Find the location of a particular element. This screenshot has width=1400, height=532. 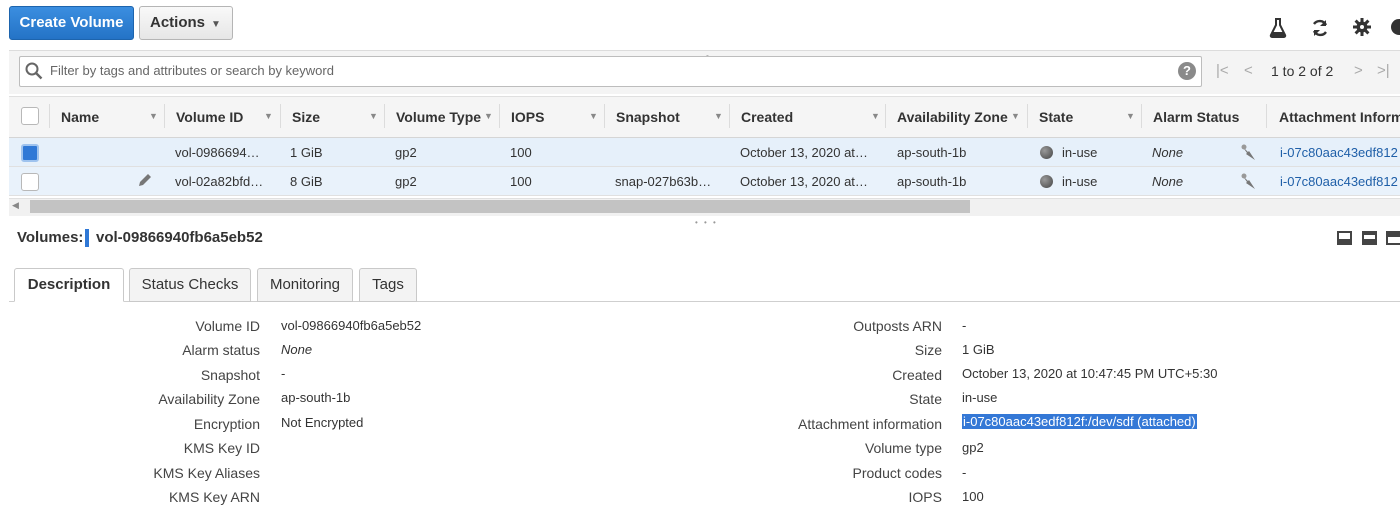

tab-monitoring: Monitoring is located at coordinates (305, 285).